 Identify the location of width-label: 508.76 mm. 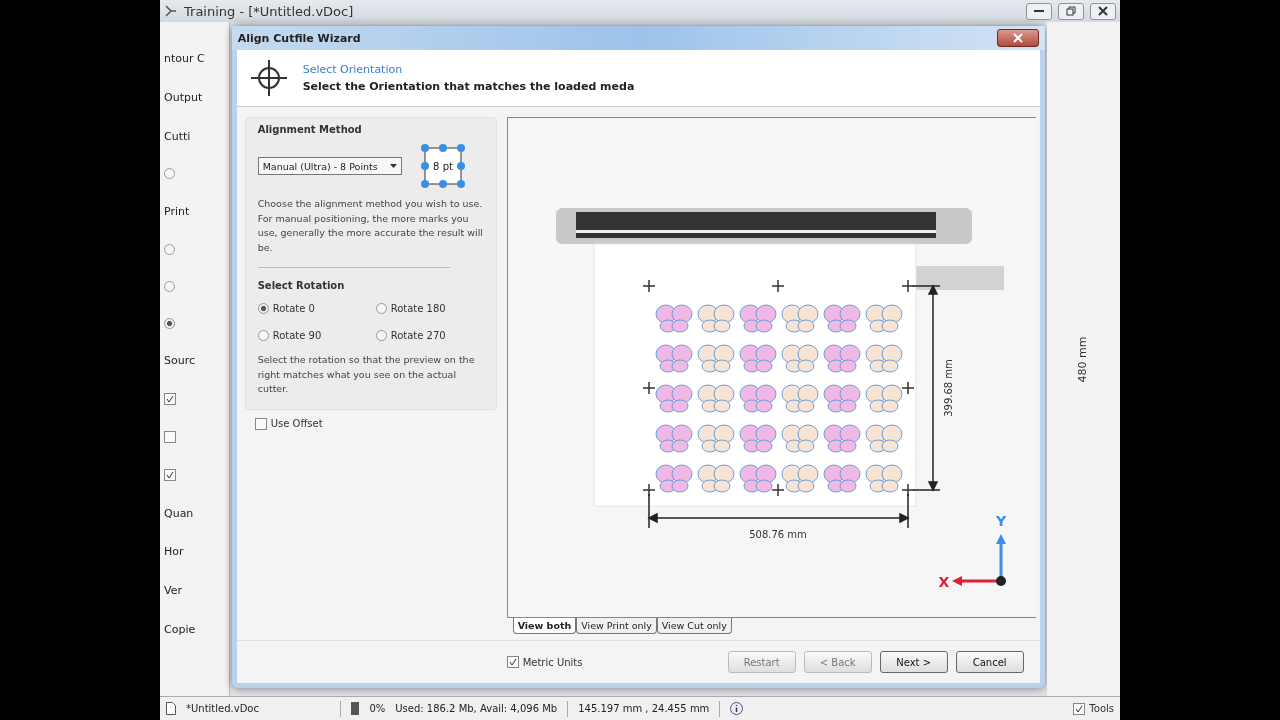
(777, 534).